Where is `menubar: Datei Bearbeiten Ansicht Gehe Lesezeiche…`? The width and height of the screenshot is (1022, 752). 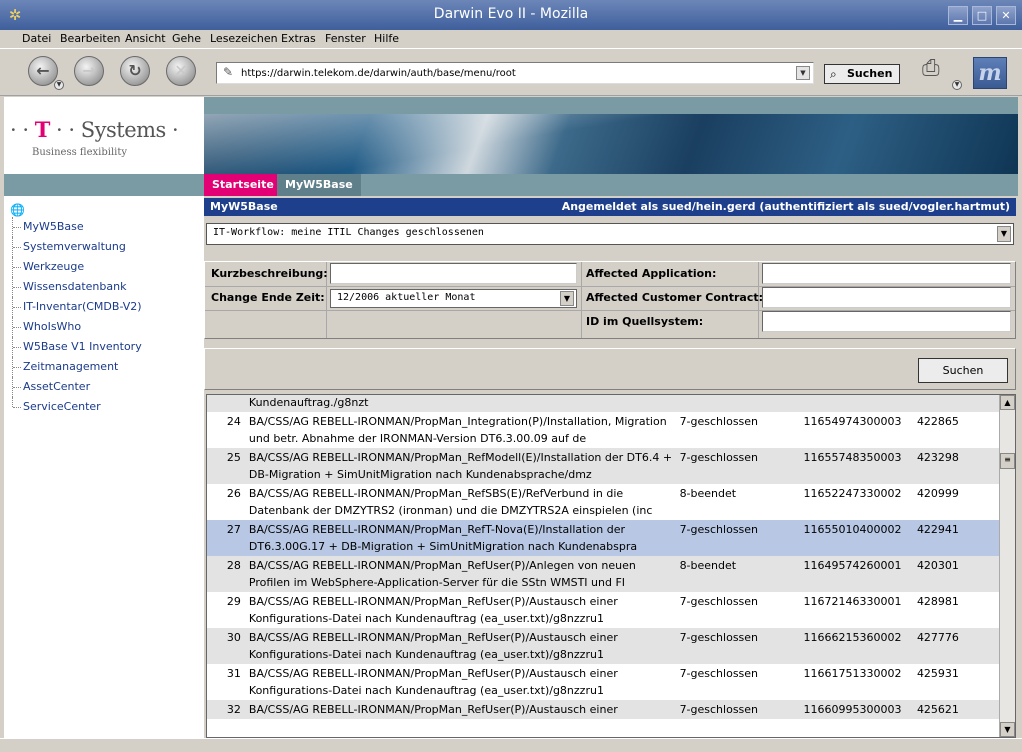 menubar: Datei Bearbeiten Ansicht Gehe Lesezeiche… is located at coordinates (511, 39).